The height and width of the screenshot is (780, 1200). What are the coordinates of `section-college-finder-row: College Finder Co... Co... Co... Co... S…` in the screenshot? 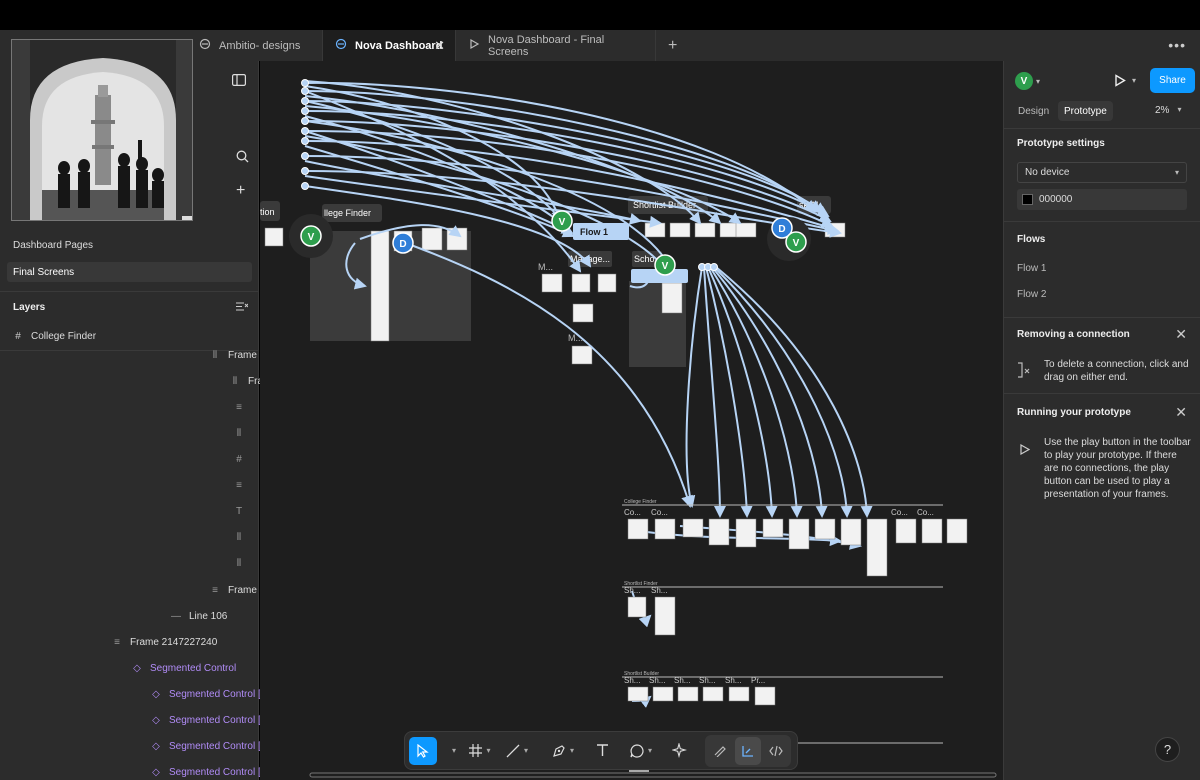 It's located at (795, 621).